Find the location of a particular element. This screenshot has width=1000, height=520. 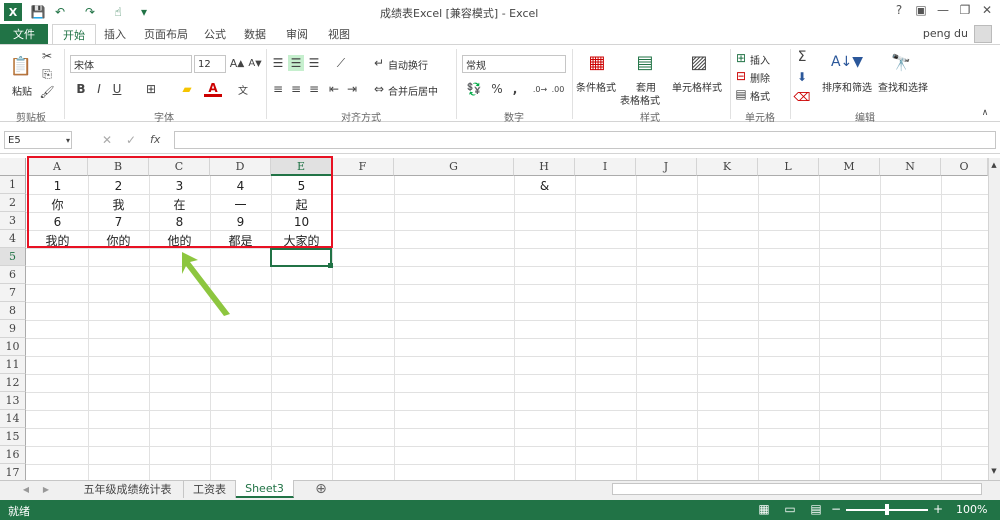

tab-formulas: 公式 is located at coordinates (215, 34).